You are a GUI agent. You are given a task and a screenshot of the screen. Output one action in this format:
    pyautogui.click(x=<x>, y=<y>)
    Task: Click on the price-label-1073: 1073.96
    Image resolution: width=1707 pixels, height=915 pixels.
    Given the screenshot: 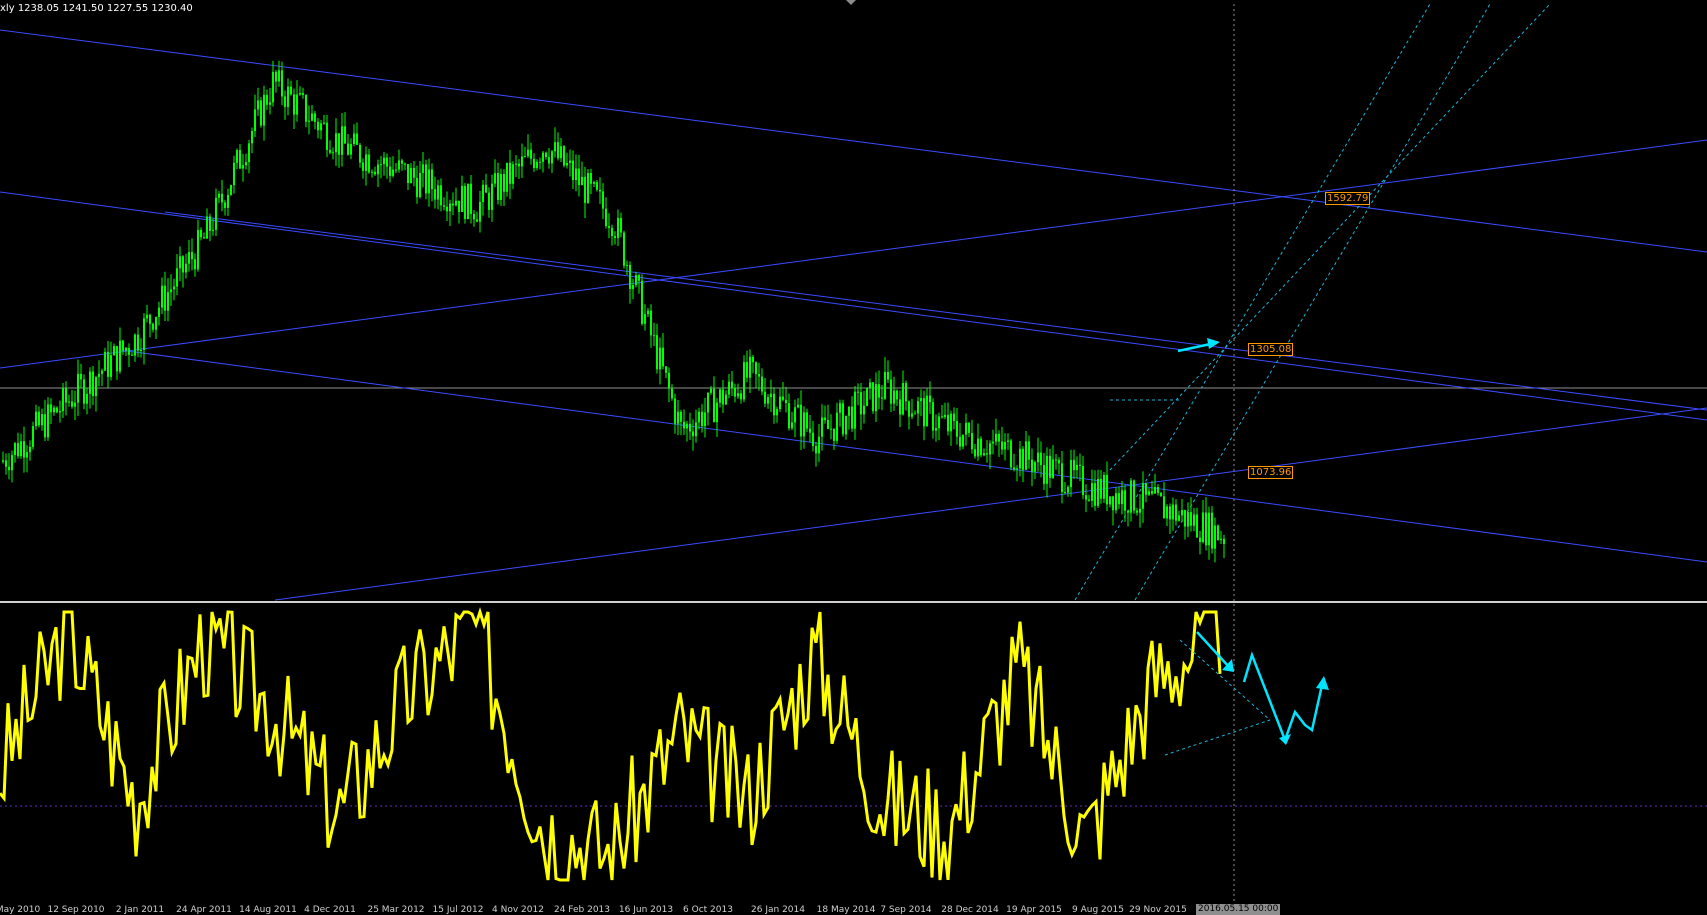 What is the action you would take?
    pyautogui.click(x=1271, y=472)
    